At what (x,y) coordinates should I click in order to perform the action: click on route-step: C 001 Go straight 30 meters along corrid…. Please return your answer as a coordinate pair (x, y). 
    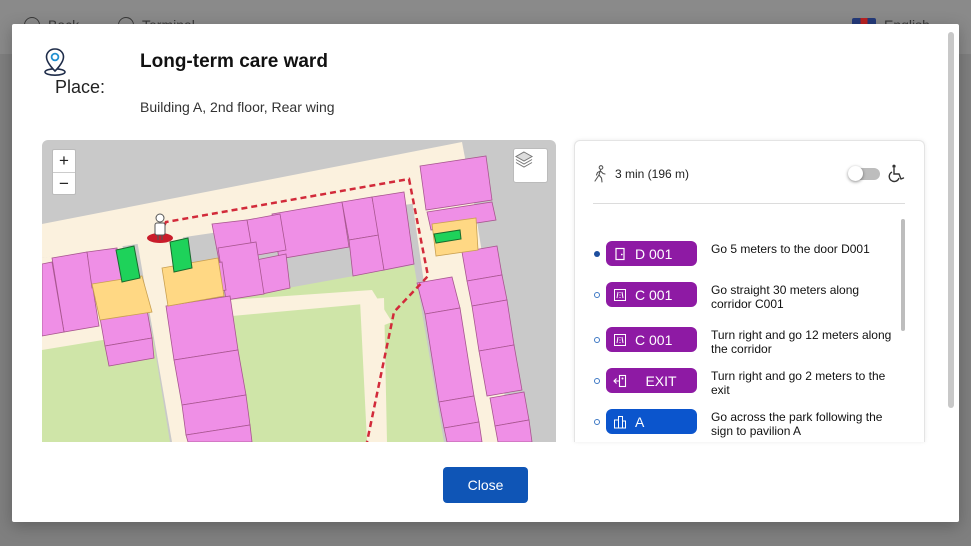
    Looking at the image, I should click on (740, 302).